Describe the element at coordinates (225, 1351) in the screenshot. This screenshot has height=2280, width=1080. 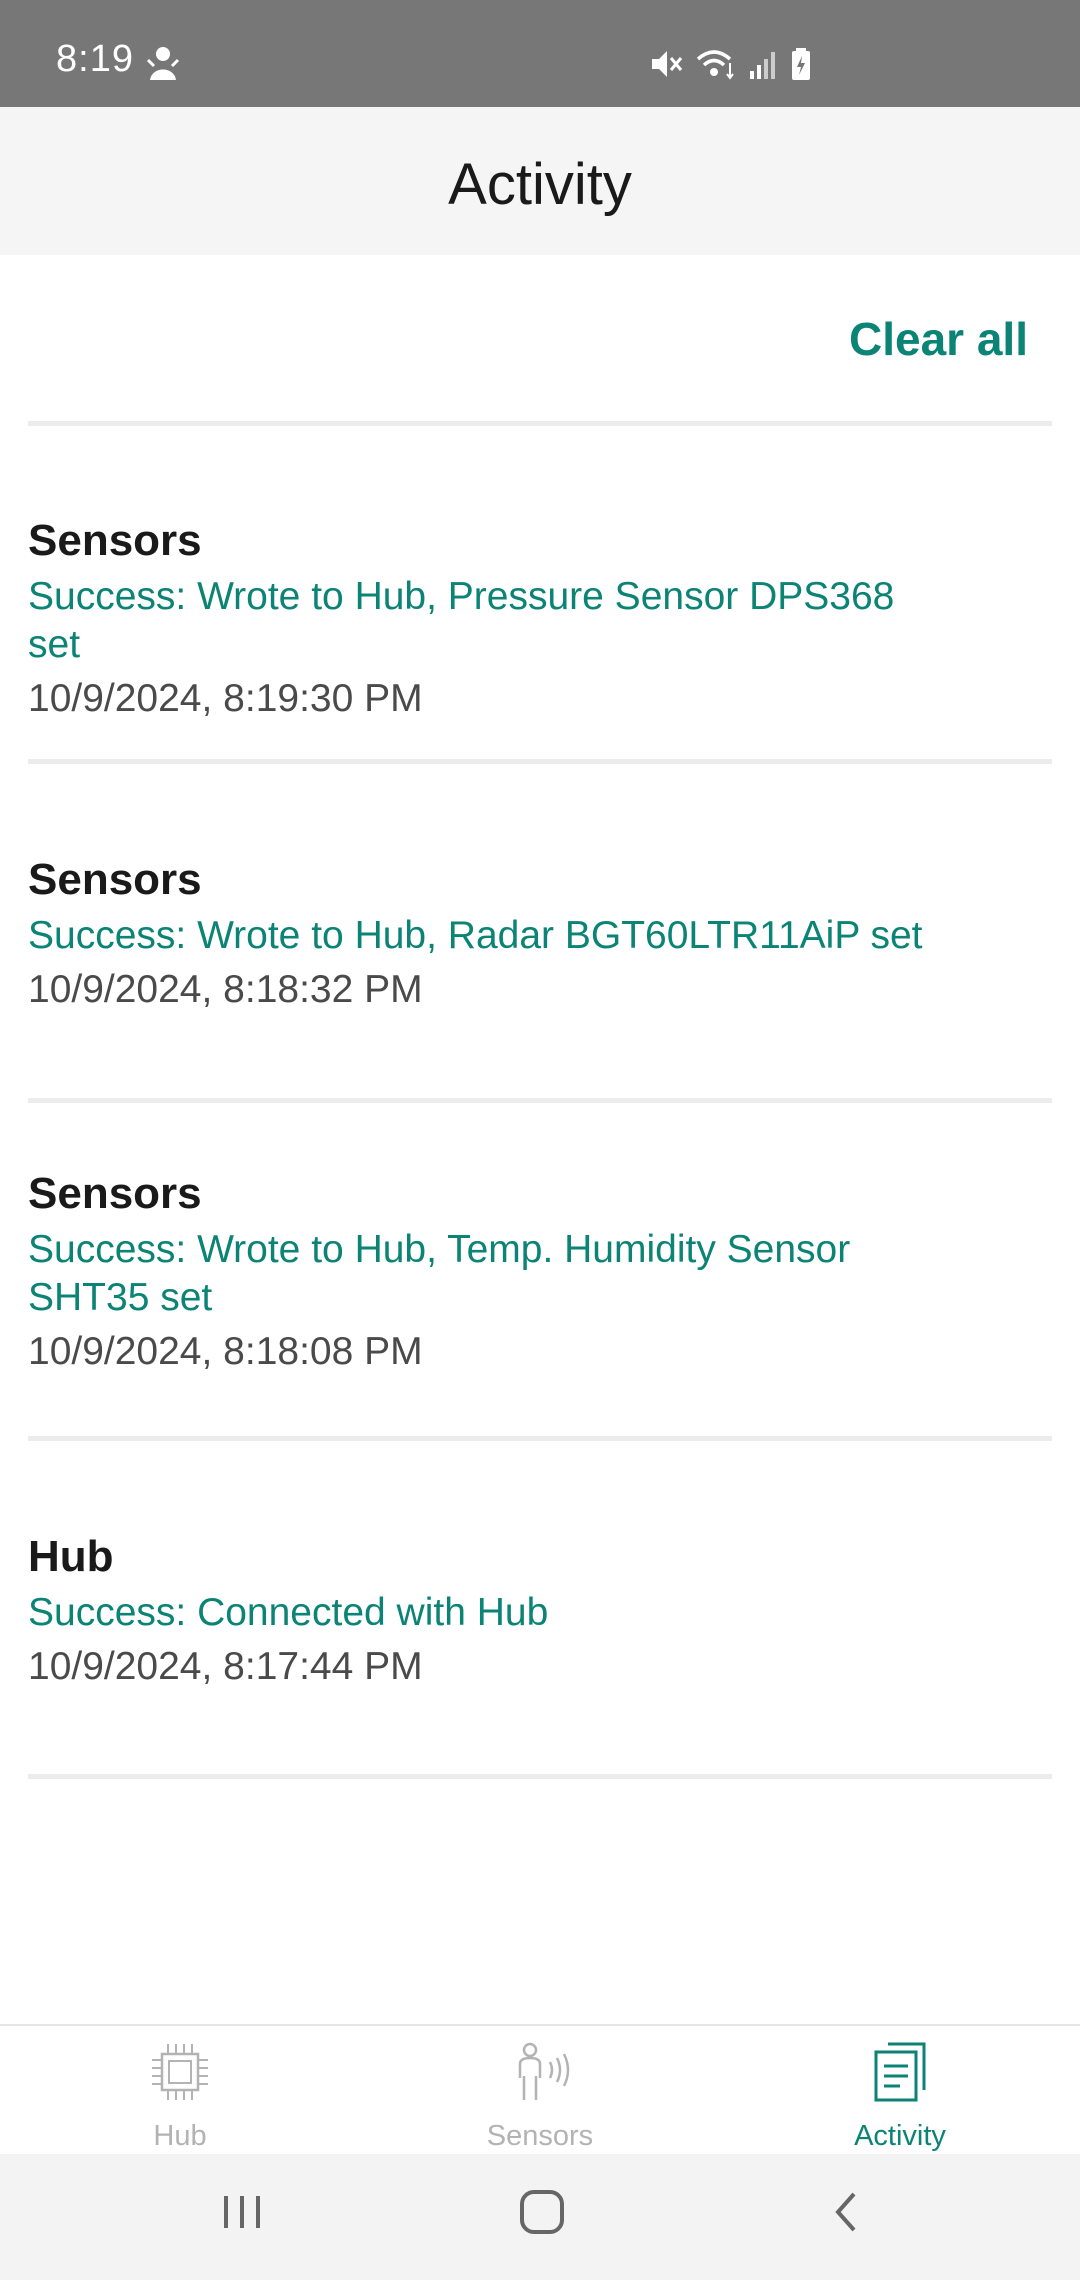
I see `entry-timestamp: 10/9/2024, 8:18:08 PM` at that location.